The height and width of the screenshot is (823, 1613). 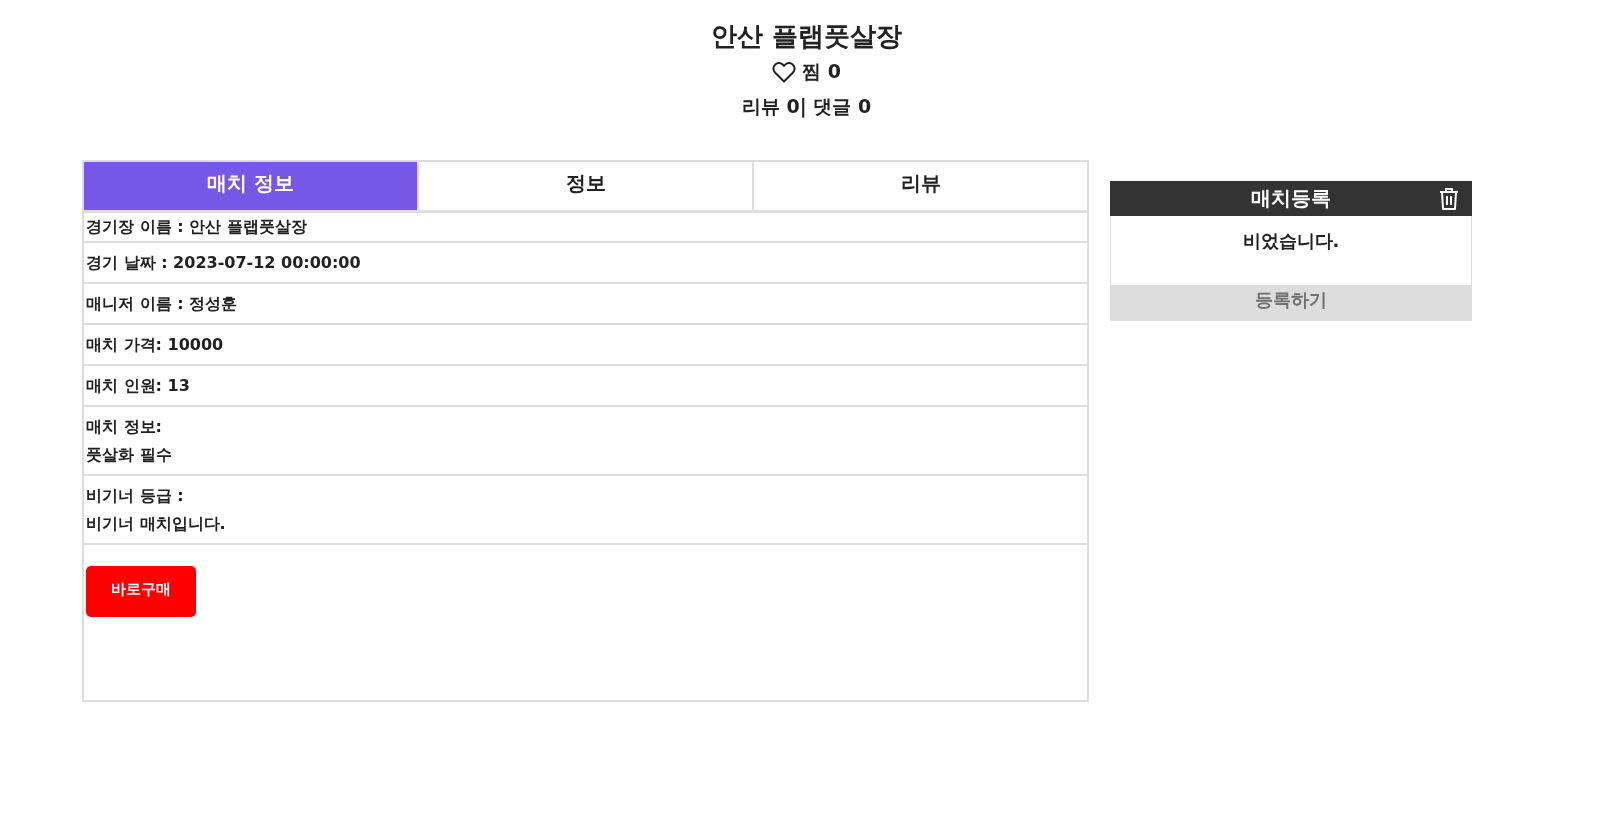 What do you see at coordinates (129, 455) in the screenshot?
I see `detail-text: 풋살화 필수` at bounding box center [129, 455].